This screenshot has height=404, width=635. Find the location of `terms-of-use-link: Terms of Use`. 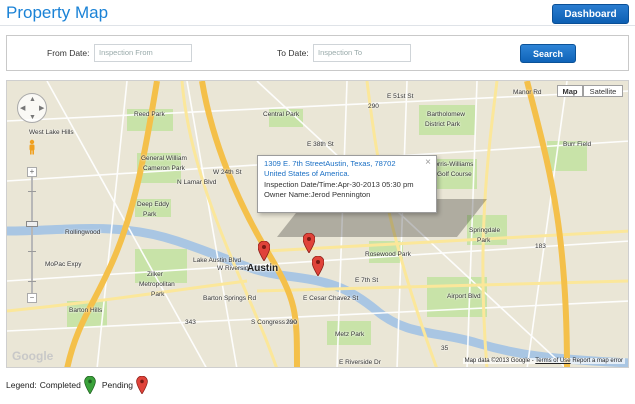

terms-of-use-link: Terms of Use is located at coordinates (552, 361).